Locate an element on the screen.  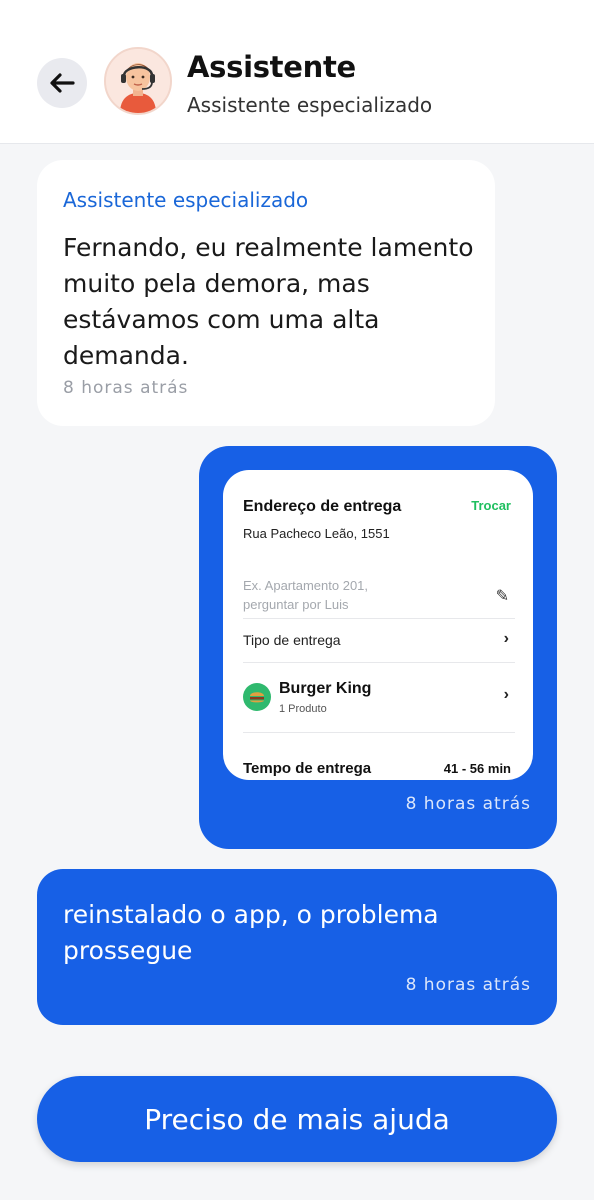
chat-header: Assistente Assistente especializado is located at coordinates (297, 72).